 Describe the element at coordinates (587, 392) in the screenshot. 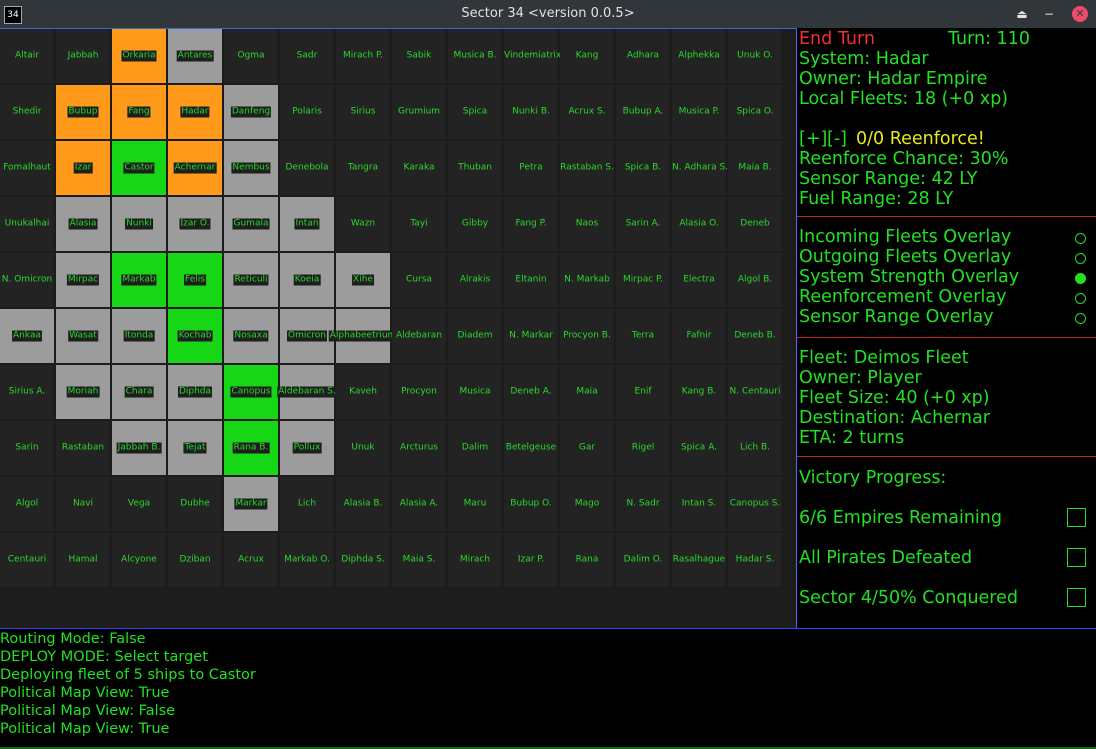

I see `star-system-cell: Maia` at that location.